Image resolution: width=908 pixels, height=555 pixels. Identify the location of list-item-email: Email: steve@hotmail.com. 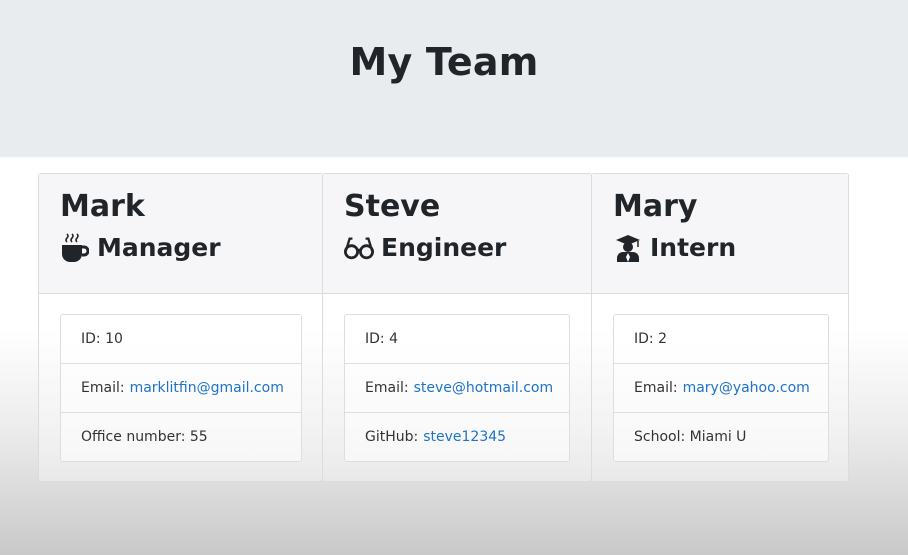
(457, 388).